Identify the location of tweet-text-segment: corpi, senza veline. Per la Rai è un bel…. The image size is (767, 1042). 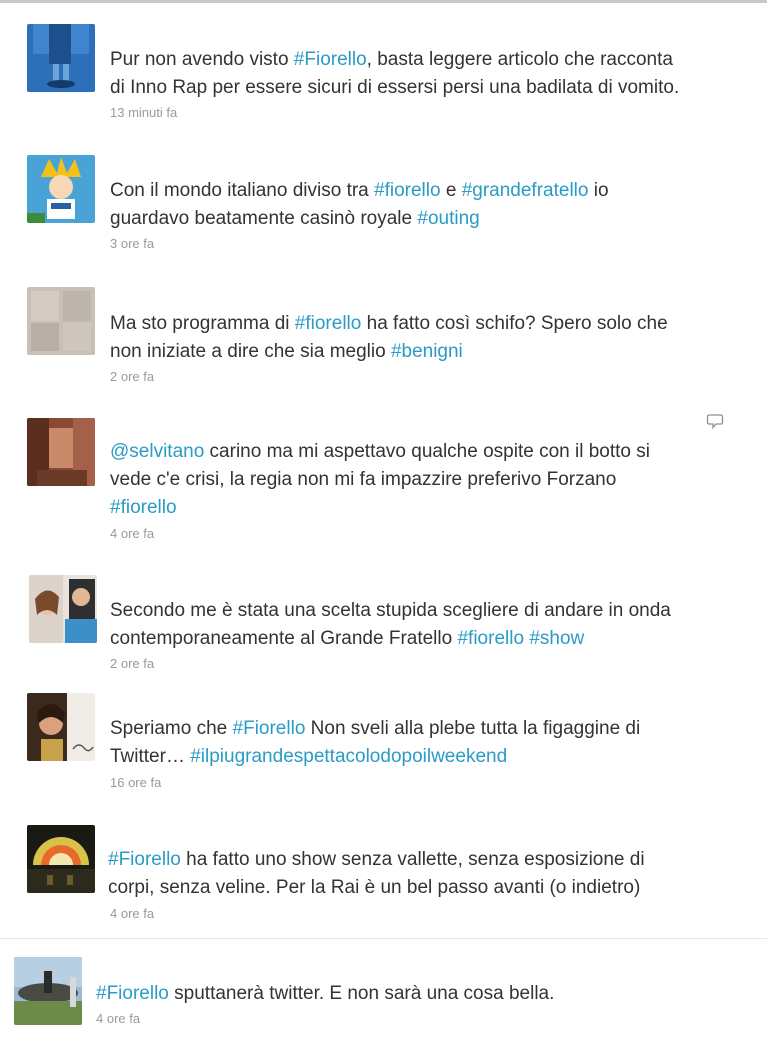
(374, 887).